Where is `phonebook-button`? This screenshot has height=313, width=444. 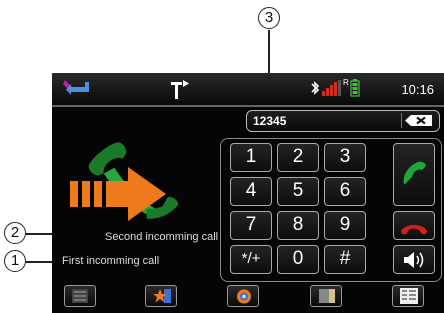
phonebook-button is located at coordinates (326, 296).